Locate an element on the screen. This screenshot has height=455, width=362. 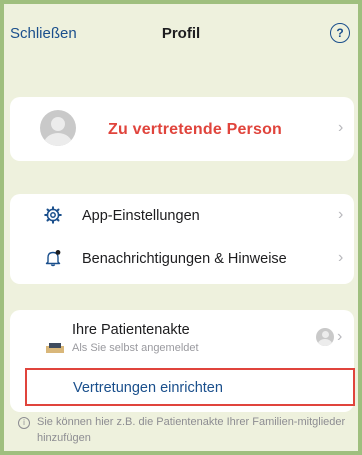
navigation-bar: Schließen Profil ? is located at coordinates (181, 34).